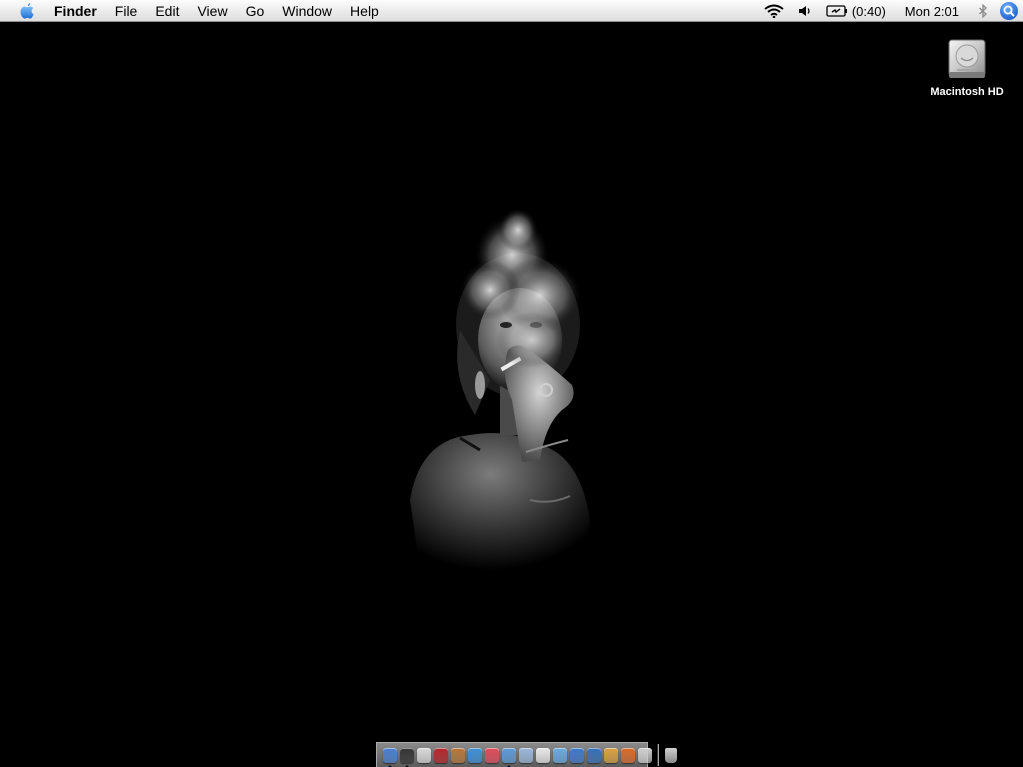 The image size is (1023, 767). Describe the element at coordinates (593, 755) in the screenshot. I see `imovie-icon` at that location.